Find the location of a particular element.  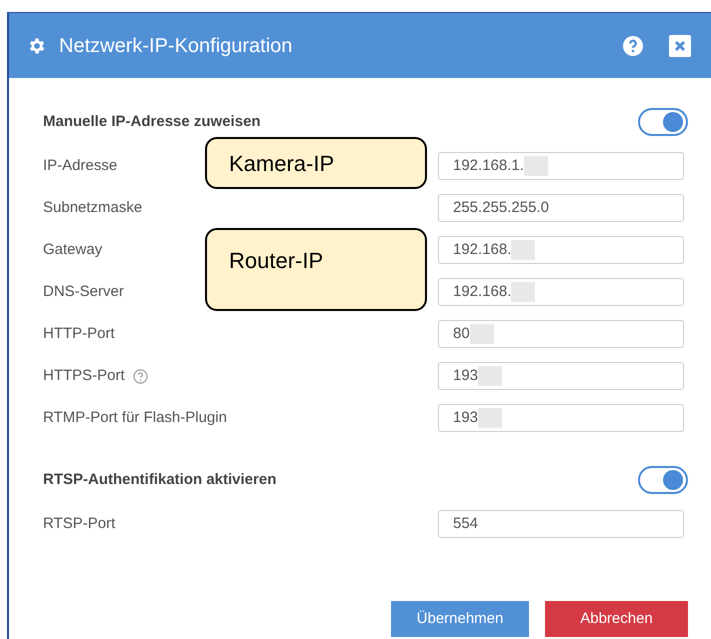

input-field: 255.255.255.0 is located at coordinates (561, 208).